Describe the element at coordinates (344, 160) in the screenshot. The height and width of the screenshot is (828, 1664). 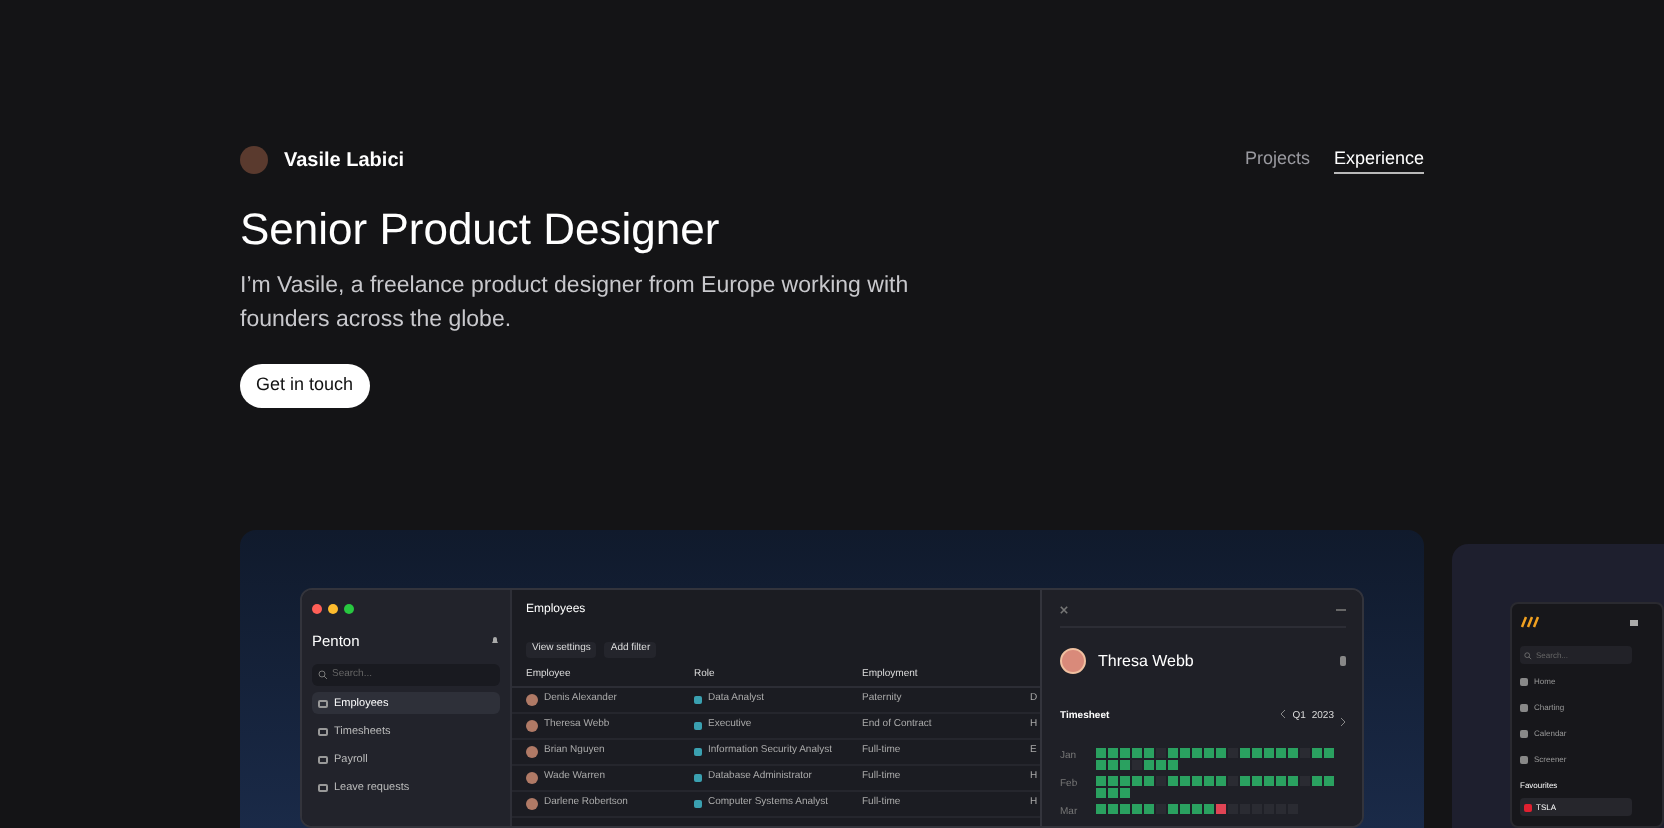
I see `site-owner-name: Vasile Labici` at that location.